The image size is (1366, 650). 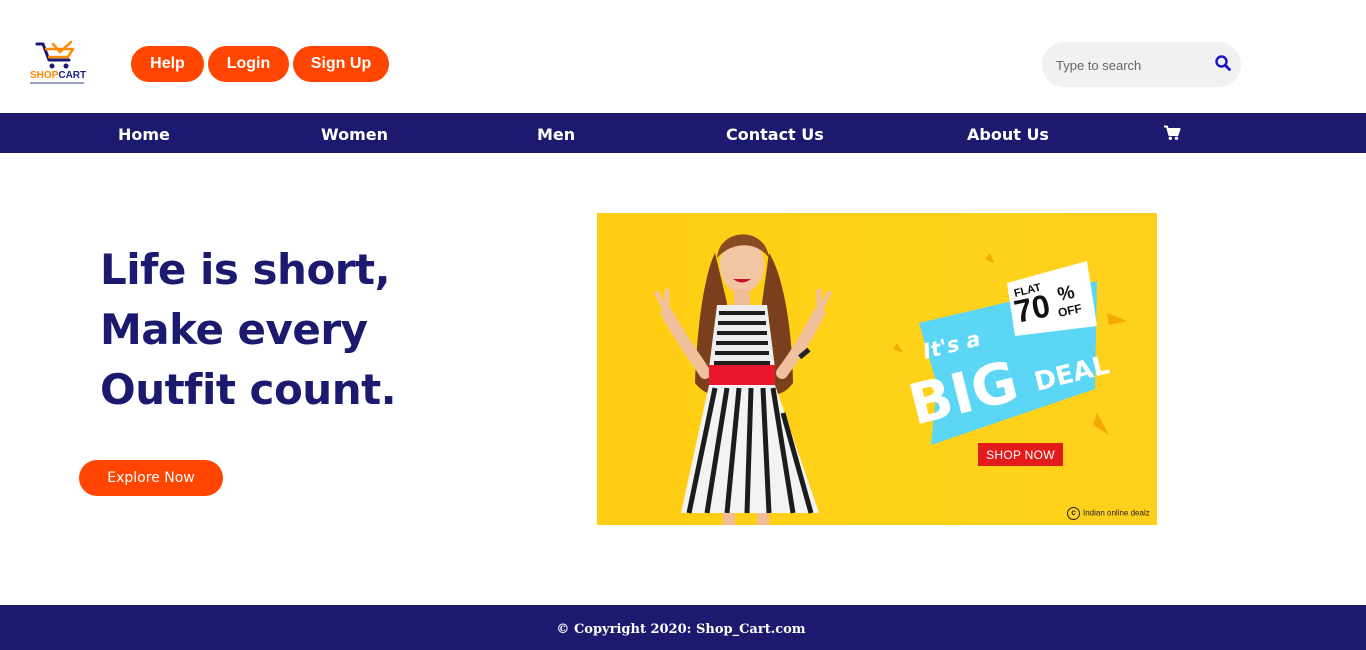 I want to click on footer-copyright: © Copyright 2020: Shop_Cart.com, so click(x=681, y=629).